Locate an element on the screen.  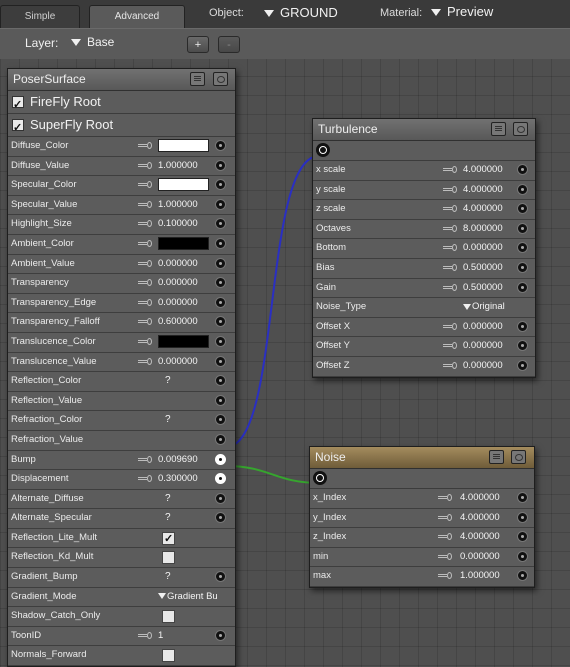
root-check-row: SuperFly Root is located at coordinates (121, 126).